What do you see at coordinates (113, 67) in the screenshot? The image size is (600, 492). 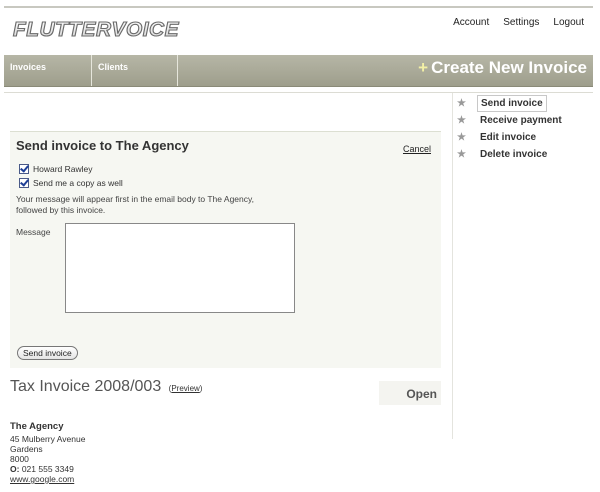 I see `tab-clients-label: Clients` at bounding box center [113, 67].